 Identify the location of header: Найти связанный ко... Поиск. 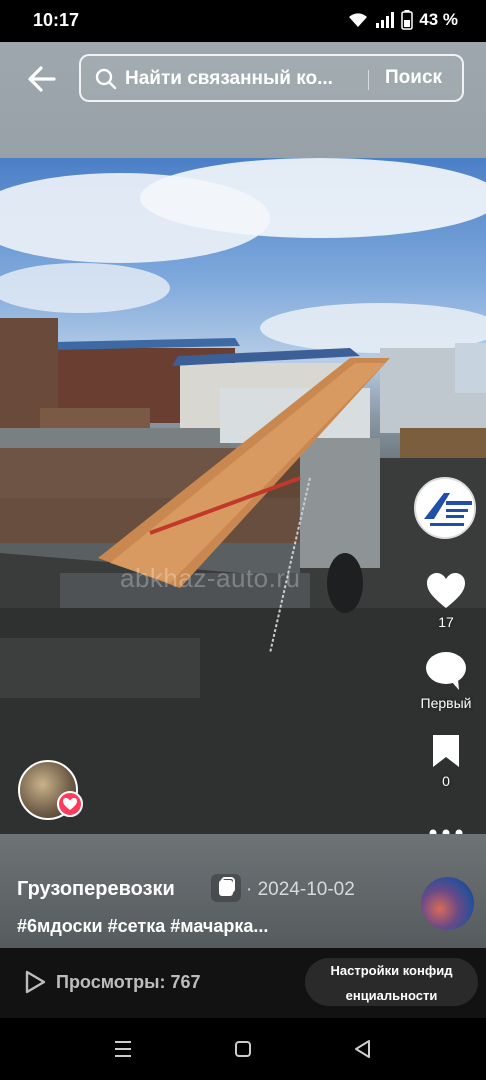
(243, 78).